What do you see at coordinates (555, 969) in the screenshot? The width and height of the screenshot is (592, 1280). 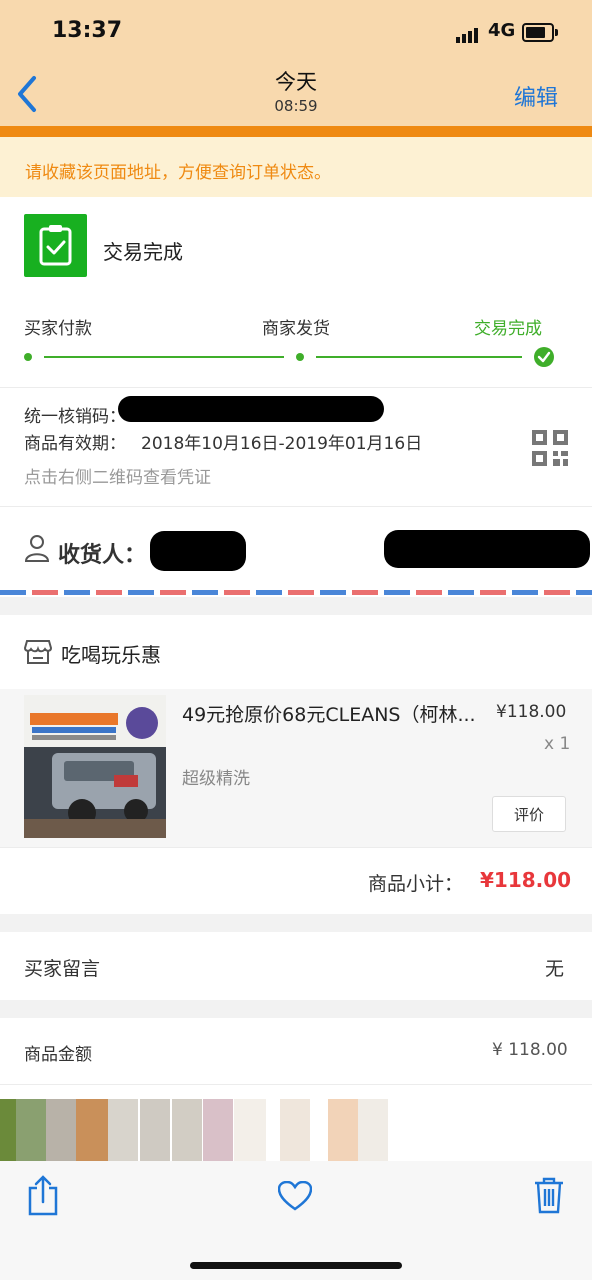 I see `buyer-message-value: 无` at bounding box center [555, 969].